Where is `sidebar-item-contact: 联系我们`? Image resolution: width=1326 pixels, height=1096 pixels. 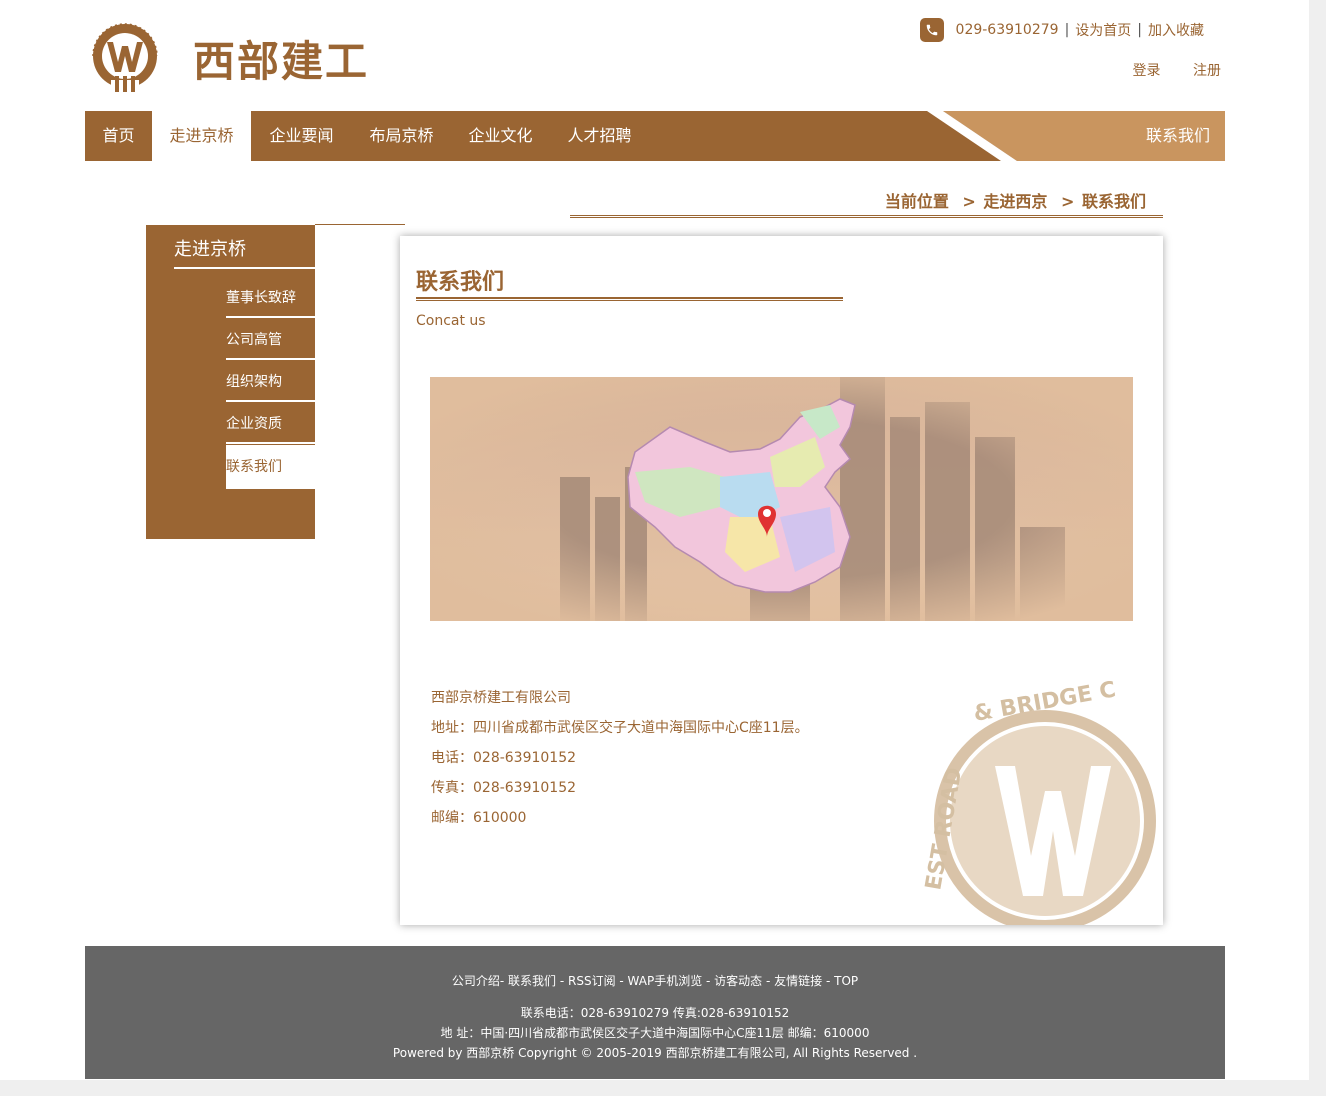
sidebar-item-contact: 联系我们 is located at coordinates (270, 467).